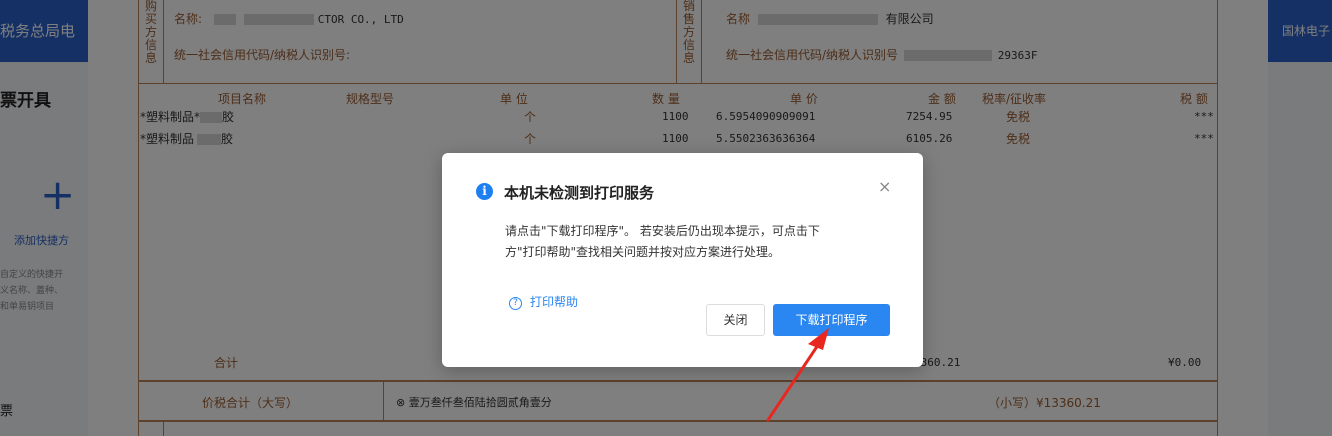 Image resolution: width=1332 pixels, height=436 pixels. I want to click on info-icon: i, so click(484, 191).